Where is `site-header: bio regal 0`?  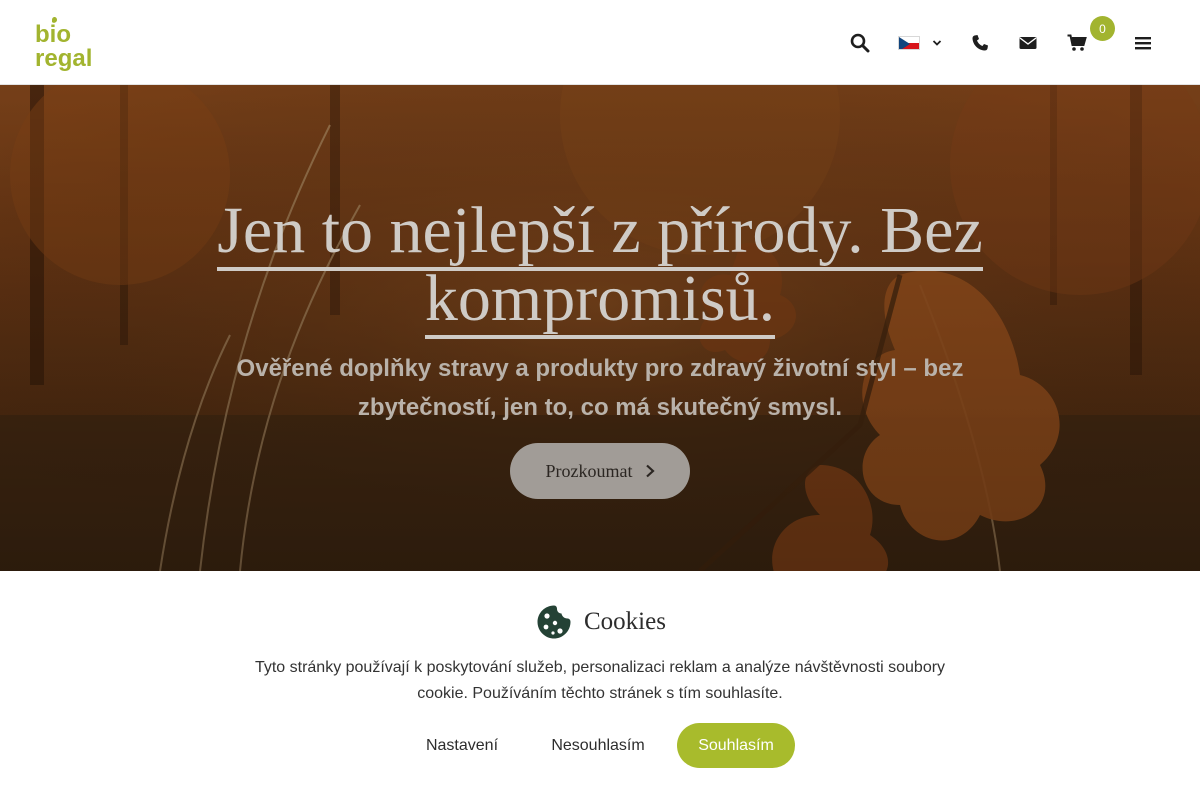 site-header: bio regal 0 is located at coordinates (600, 42).